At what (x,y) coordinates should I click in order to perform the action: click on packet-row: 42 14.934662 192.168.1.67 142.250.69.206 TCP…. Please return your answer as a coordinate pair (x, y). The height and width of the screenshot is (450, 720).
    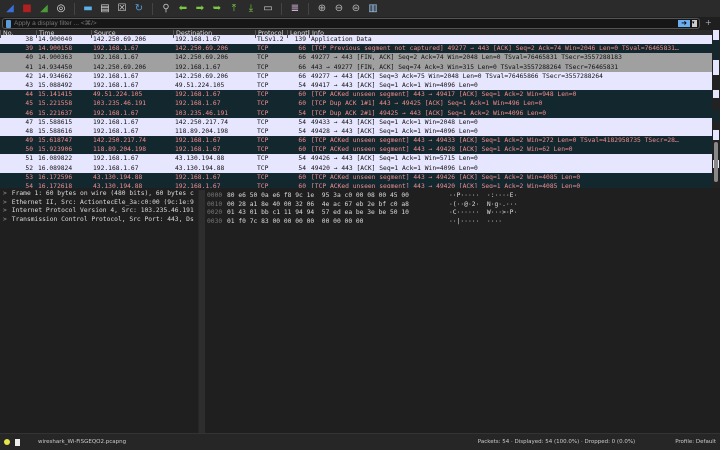
    Looking at the image, I should click on (356, 76).